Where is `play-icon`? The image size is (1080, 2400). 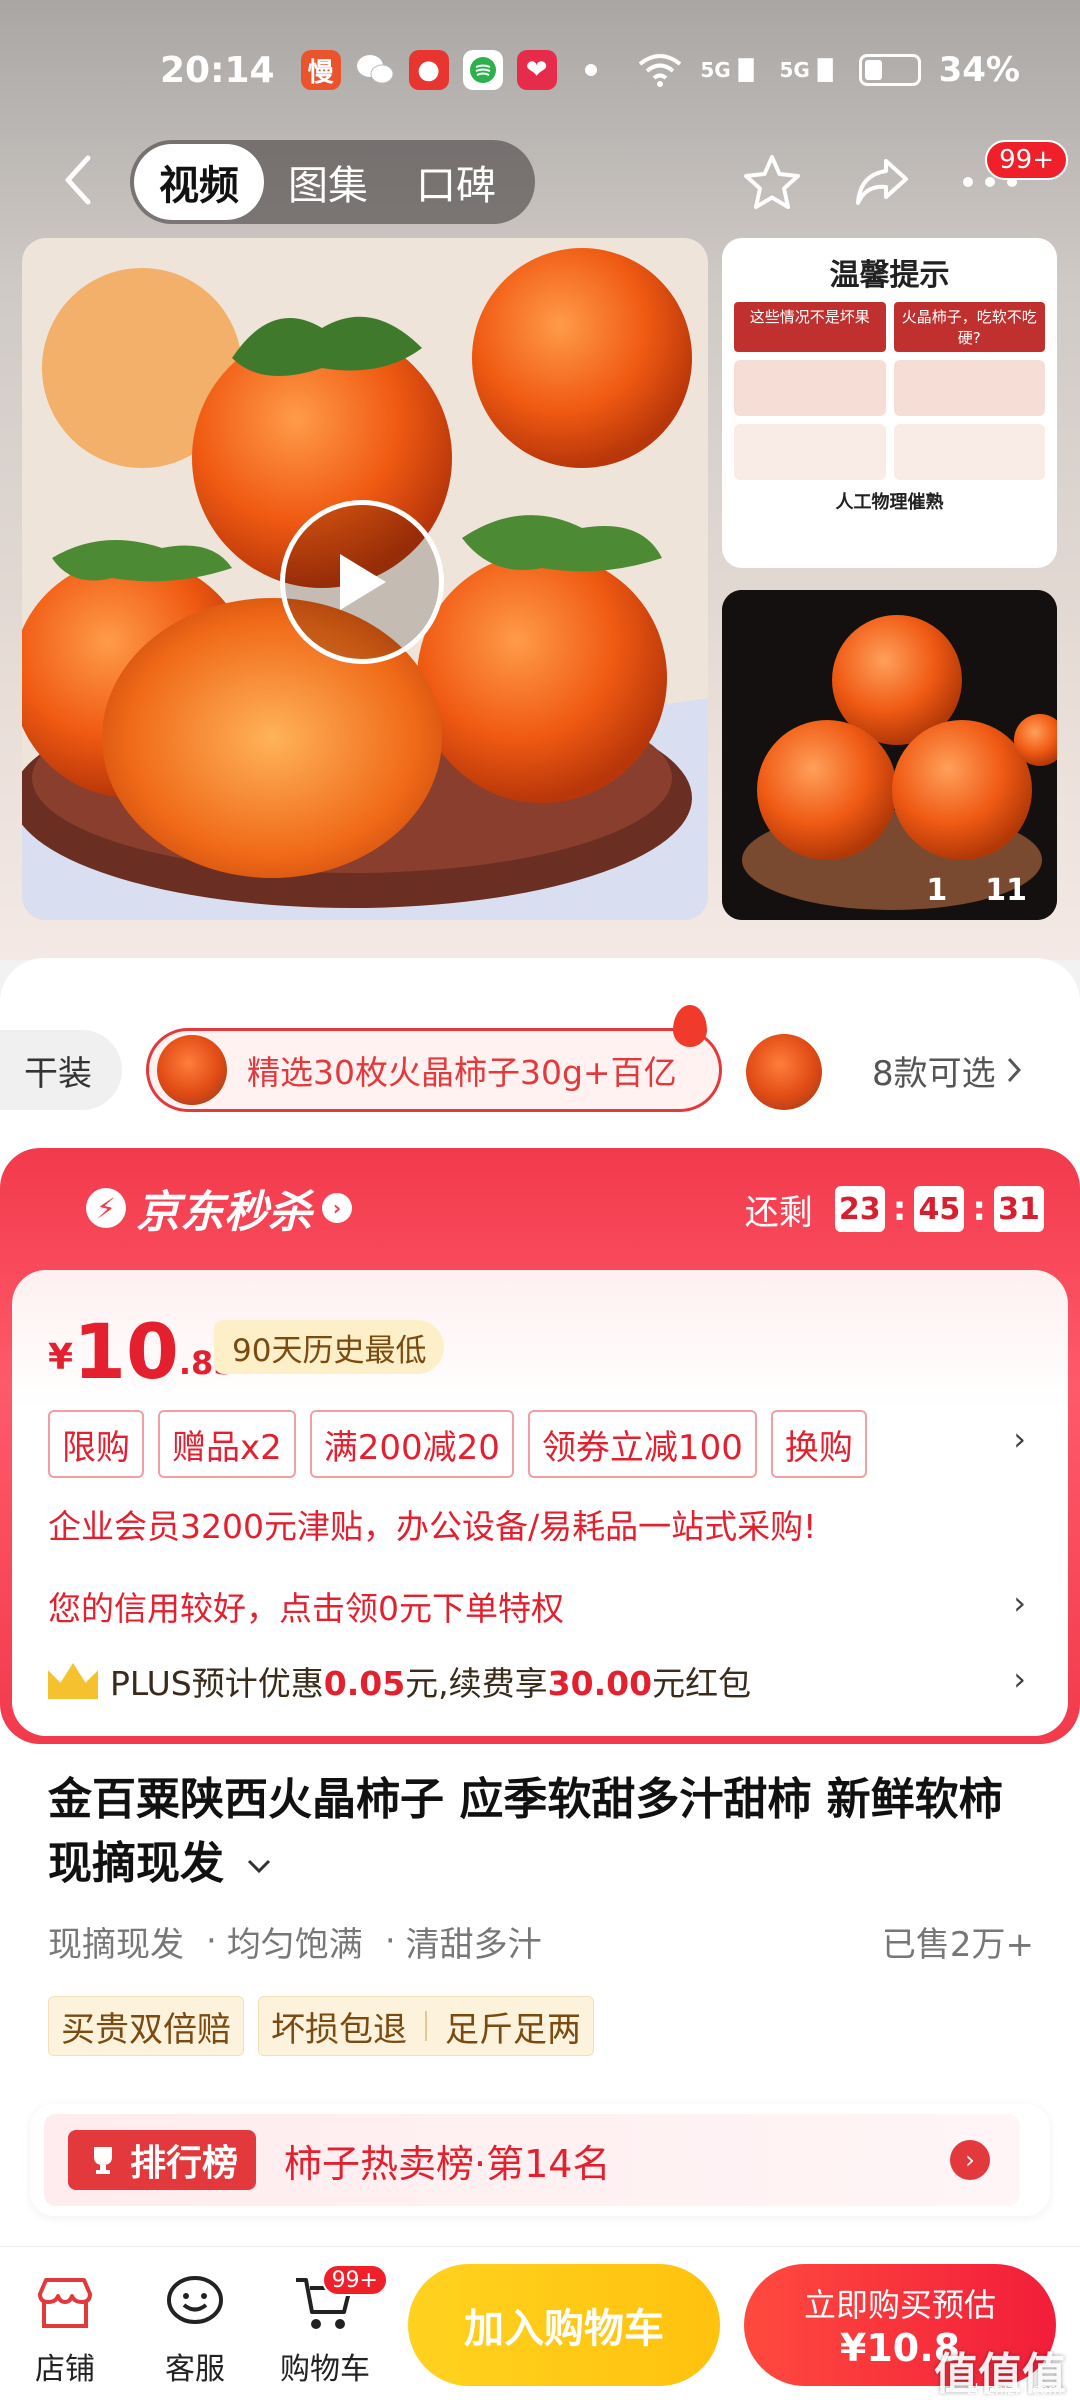
play-icon is located at coordinates (363, 582).